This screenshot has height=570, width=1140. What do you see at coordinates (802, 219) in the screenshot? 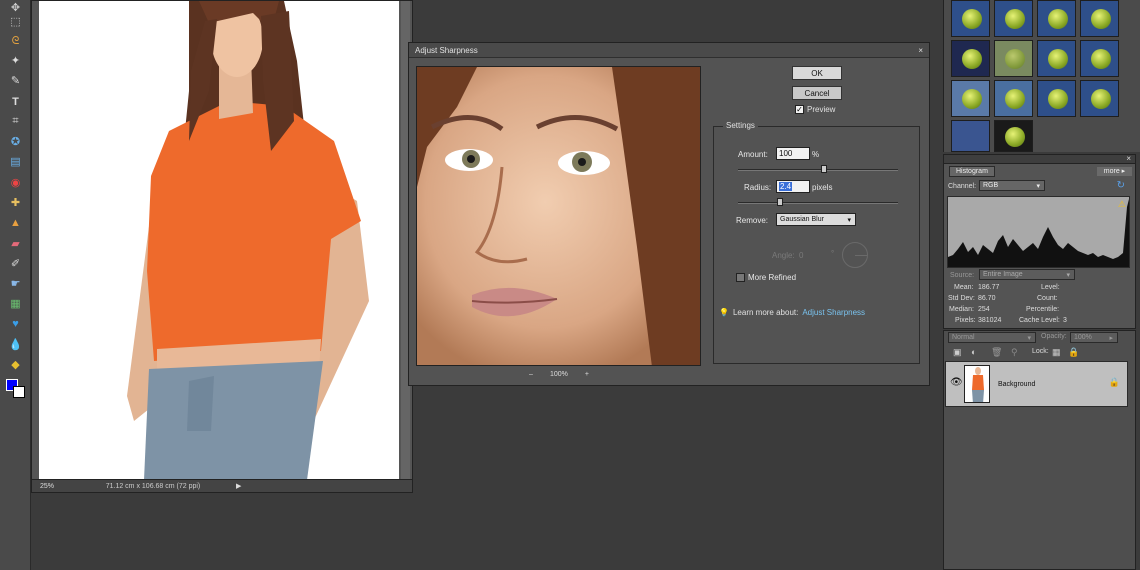
I see `remove-select-value: Gaussian Blur` at bounding box center [802, 219].